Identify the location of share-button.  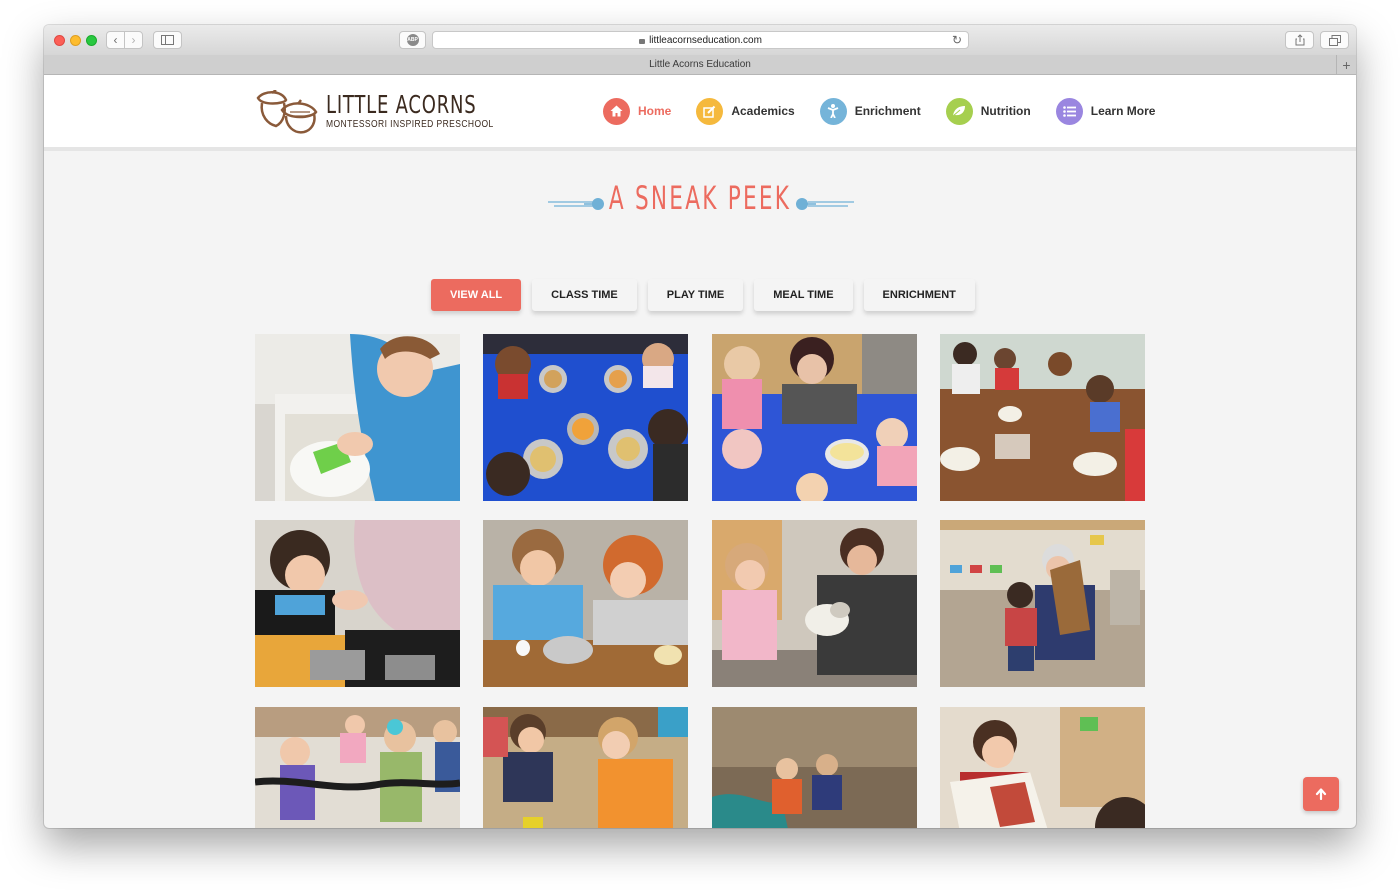
(1299, 40).